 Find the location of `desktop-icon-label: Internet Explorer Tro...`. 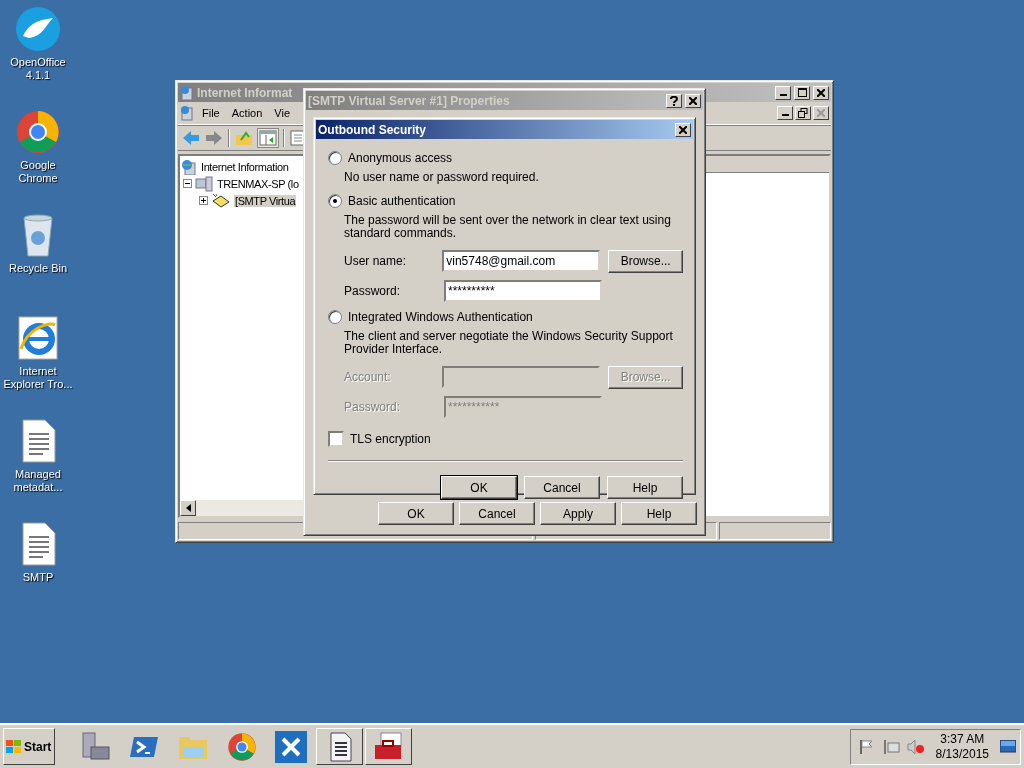

desktop-icon-label: Internet Explorer Tro... is located at coordinates (38, 378).